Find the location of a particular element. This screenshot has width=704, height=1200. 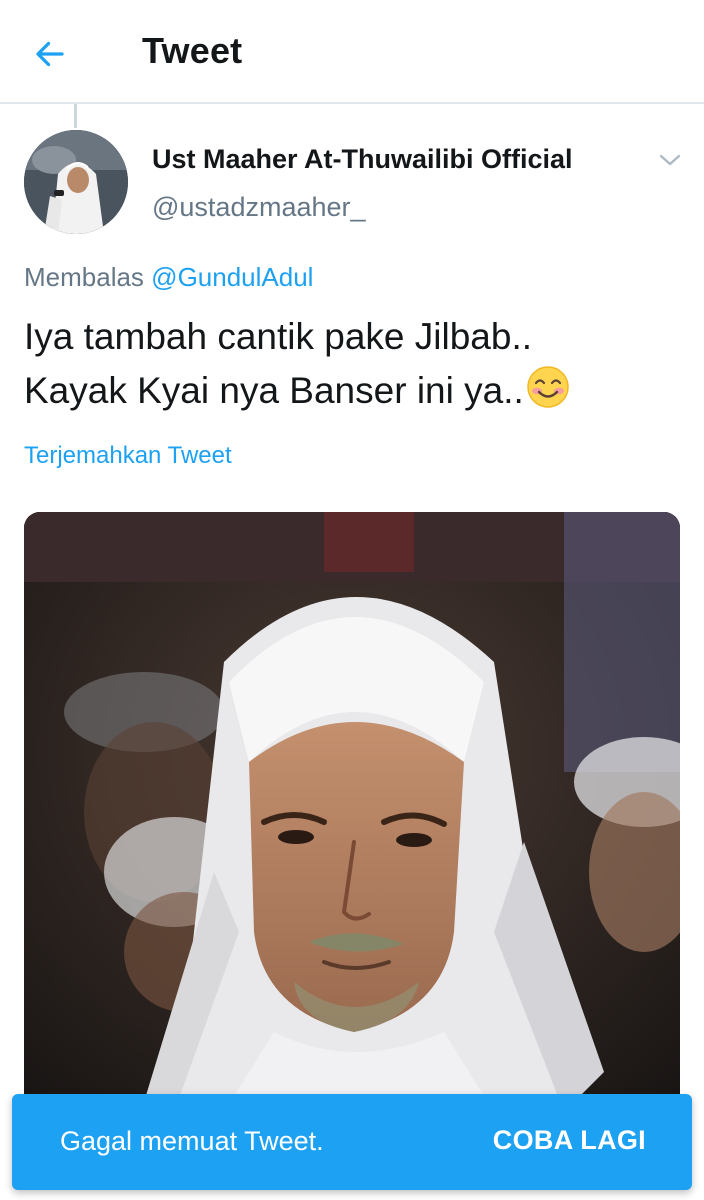

tweet-options-button is located at coordinates (670, 160).